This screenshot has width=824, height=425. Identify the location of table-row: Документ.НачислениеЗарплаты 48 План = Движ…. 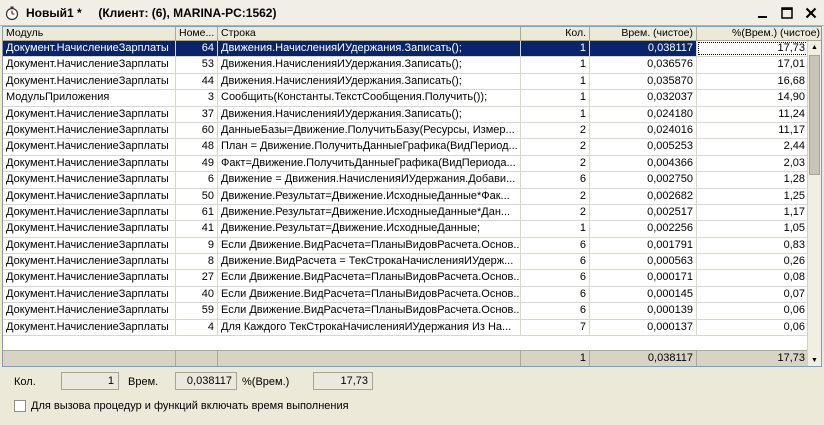
(406, 147).